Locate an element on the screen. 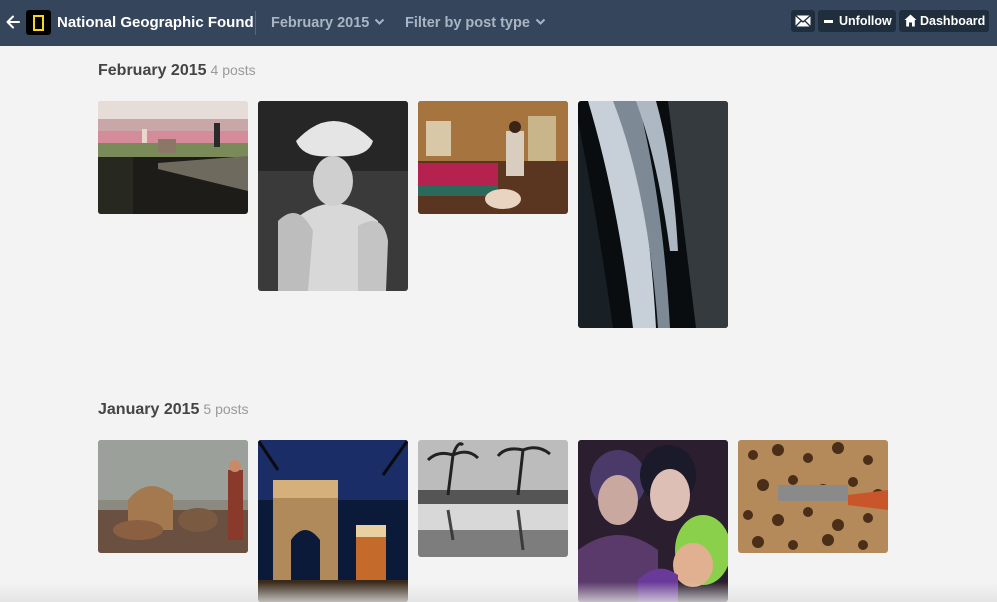 The width and height of the screenshot is (997, 602). message-button is located at coordinates (803, 21).